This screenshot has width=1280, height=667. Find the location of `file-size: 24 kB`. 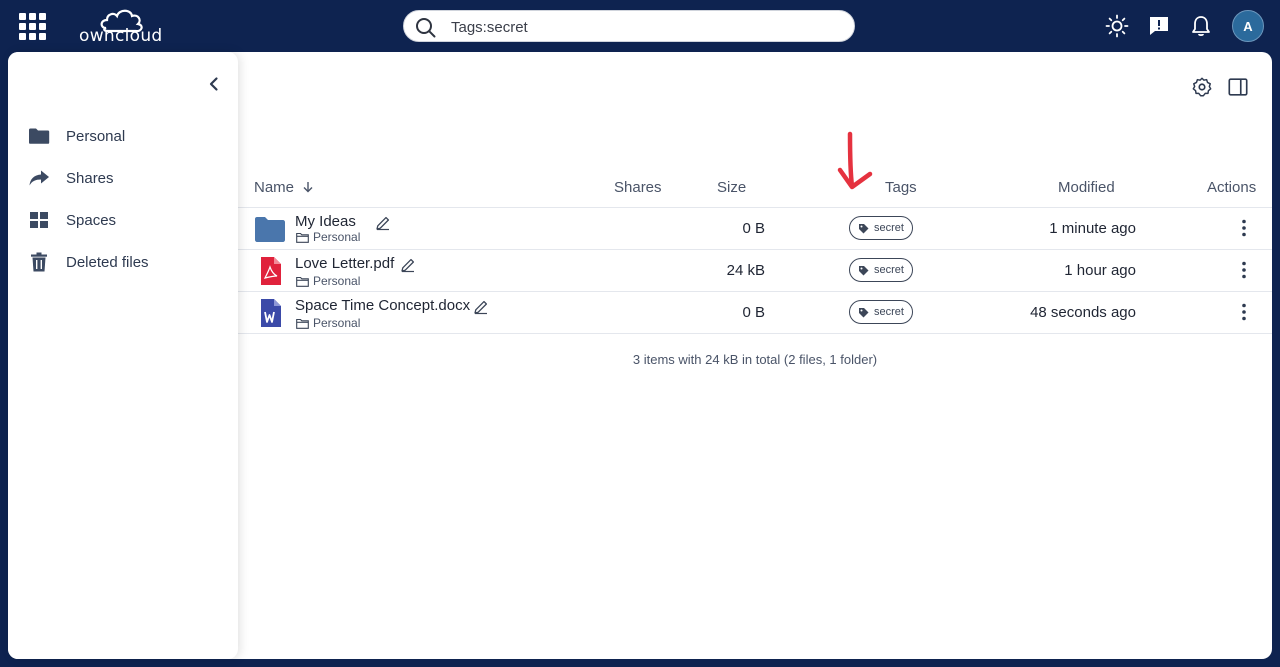

file-size: 24 kB is located at coordinates (745, 270).